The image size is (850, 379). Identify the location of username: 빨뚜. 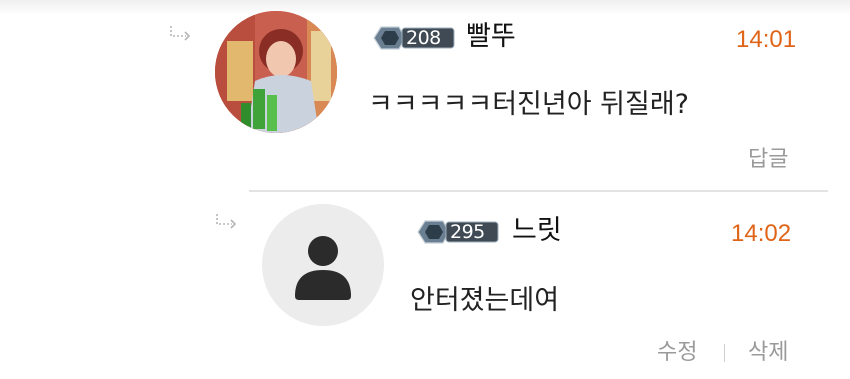
(491, 37).